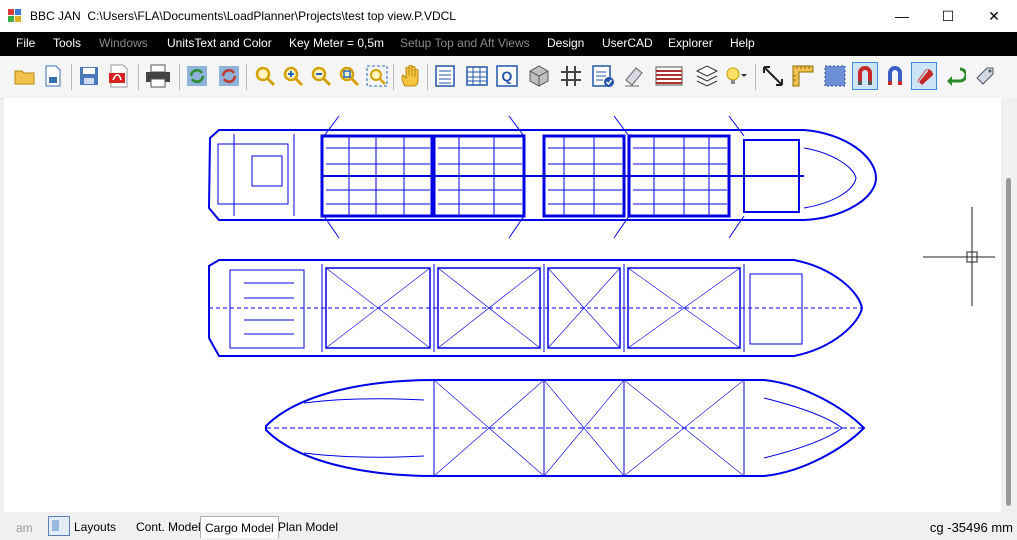 The height and width of the screenshot is (540, 1017). What do you see at coordinates (835, 76) in the screenshot?
I see `select-region-icon` at bounding box center [835, 76].